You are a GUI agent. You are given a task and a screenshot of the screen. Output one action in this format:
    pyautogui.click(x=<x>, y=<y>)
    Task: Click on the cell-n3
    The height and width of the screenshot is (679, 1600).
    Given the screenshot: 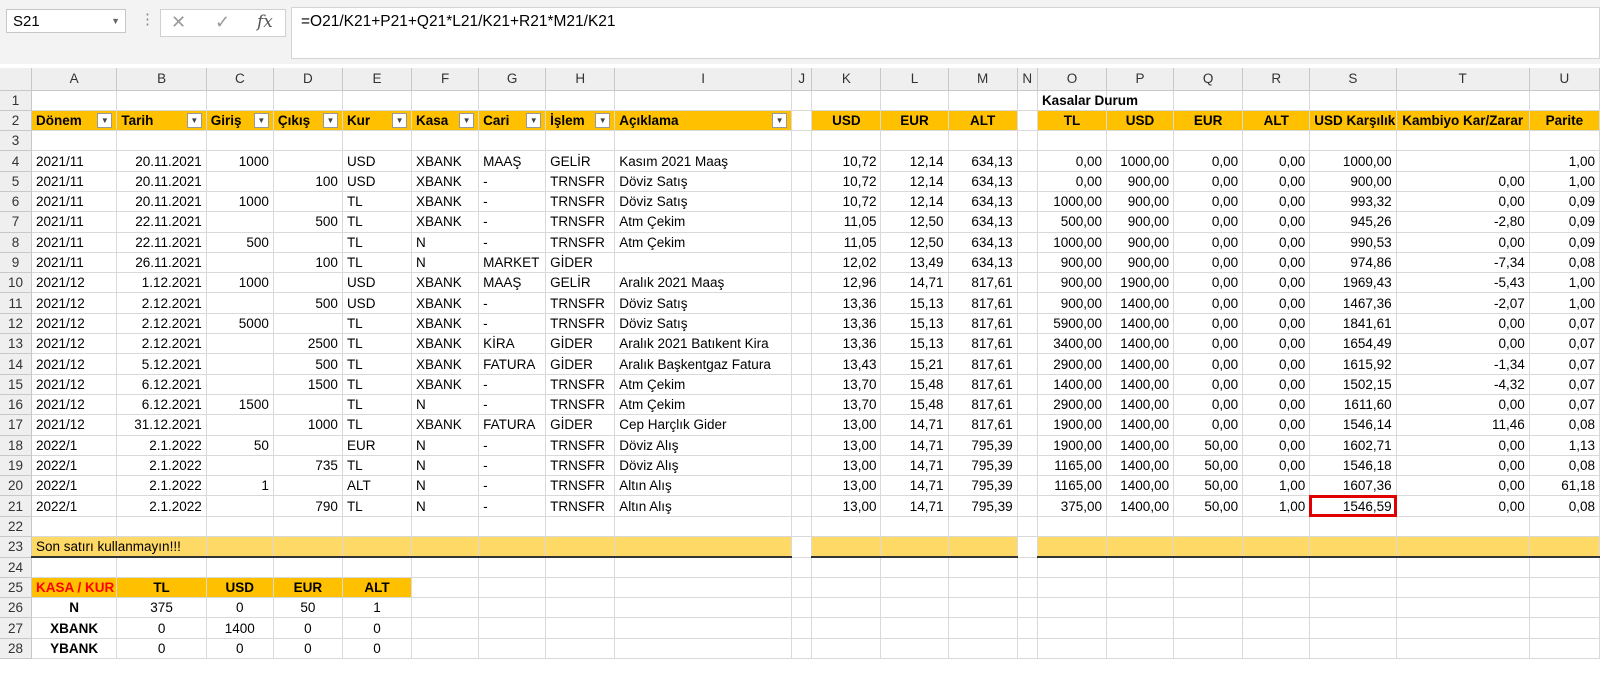 What is the action you would take?
    pyautogui.click(x=1027, y=141)
    